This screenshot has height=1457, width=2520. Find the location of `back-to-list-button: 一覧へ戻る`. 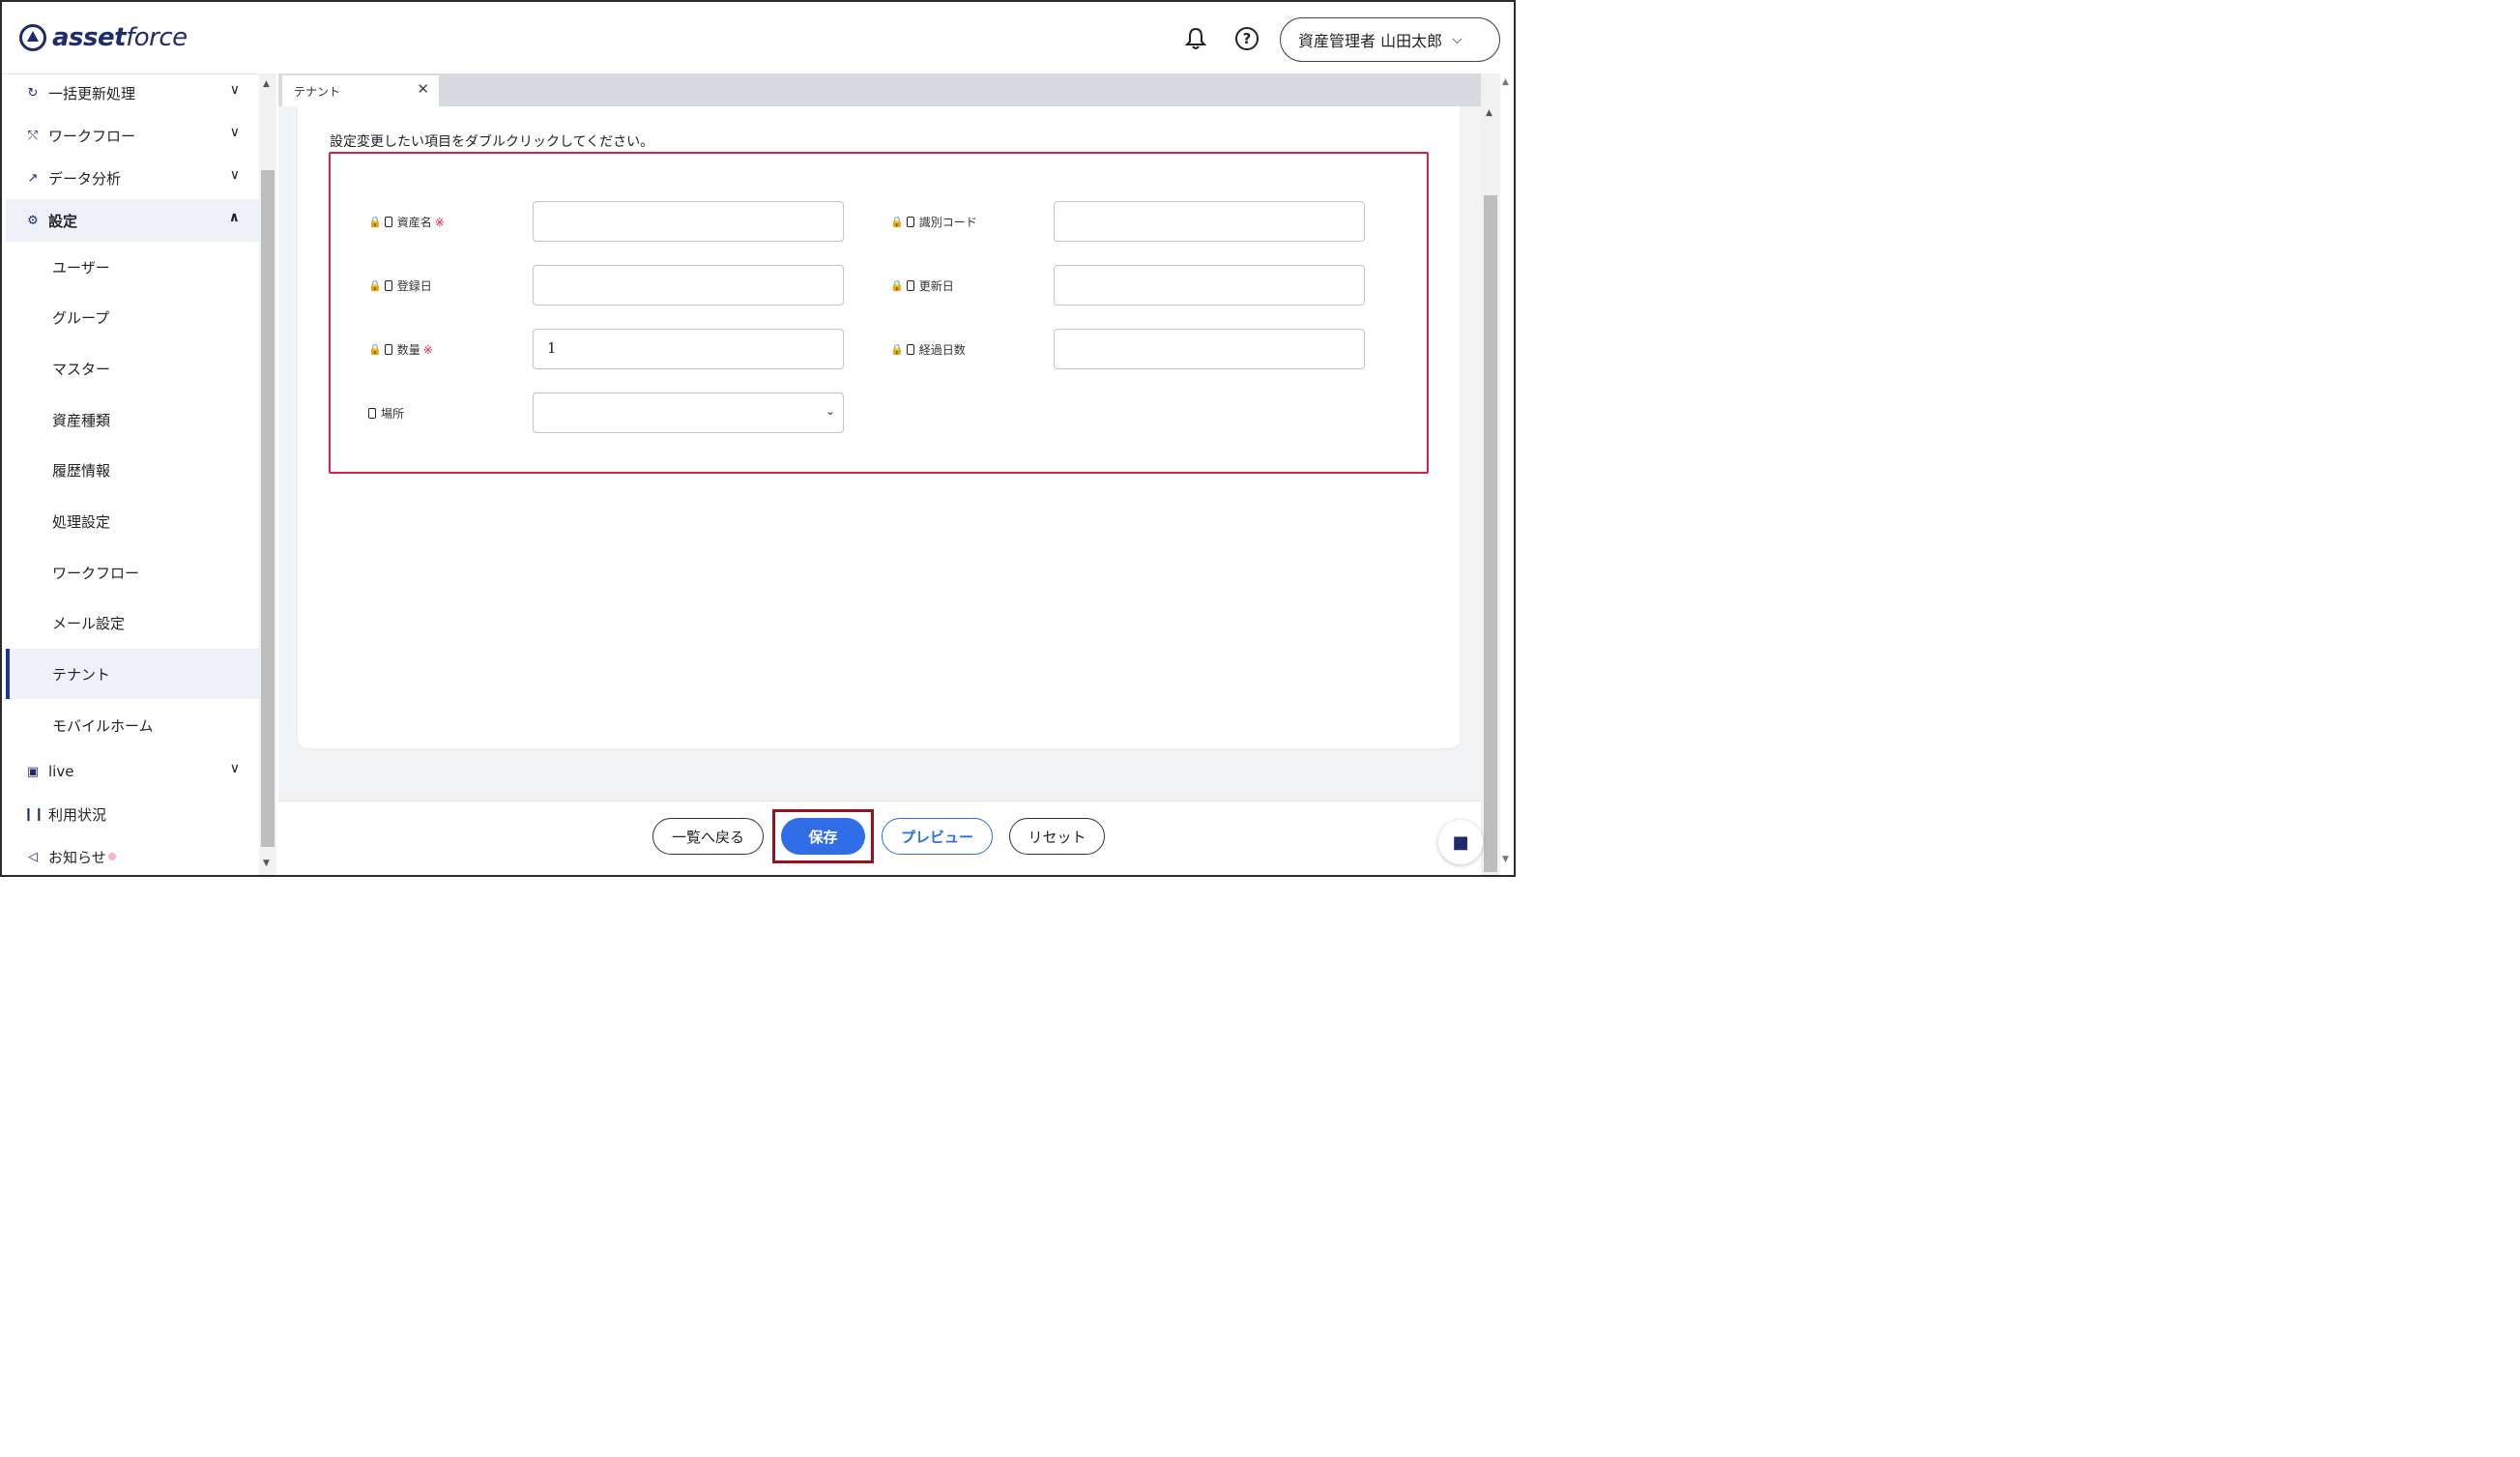

back-to-list-button: 一覧へ戻る is located at coordinates (708, 837).